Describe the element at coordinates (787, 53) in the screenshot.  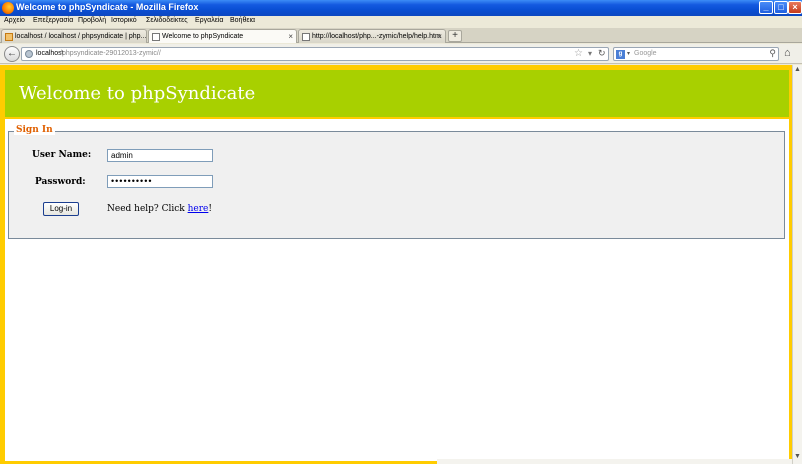
I see `home-icon: ⌂` at that location.